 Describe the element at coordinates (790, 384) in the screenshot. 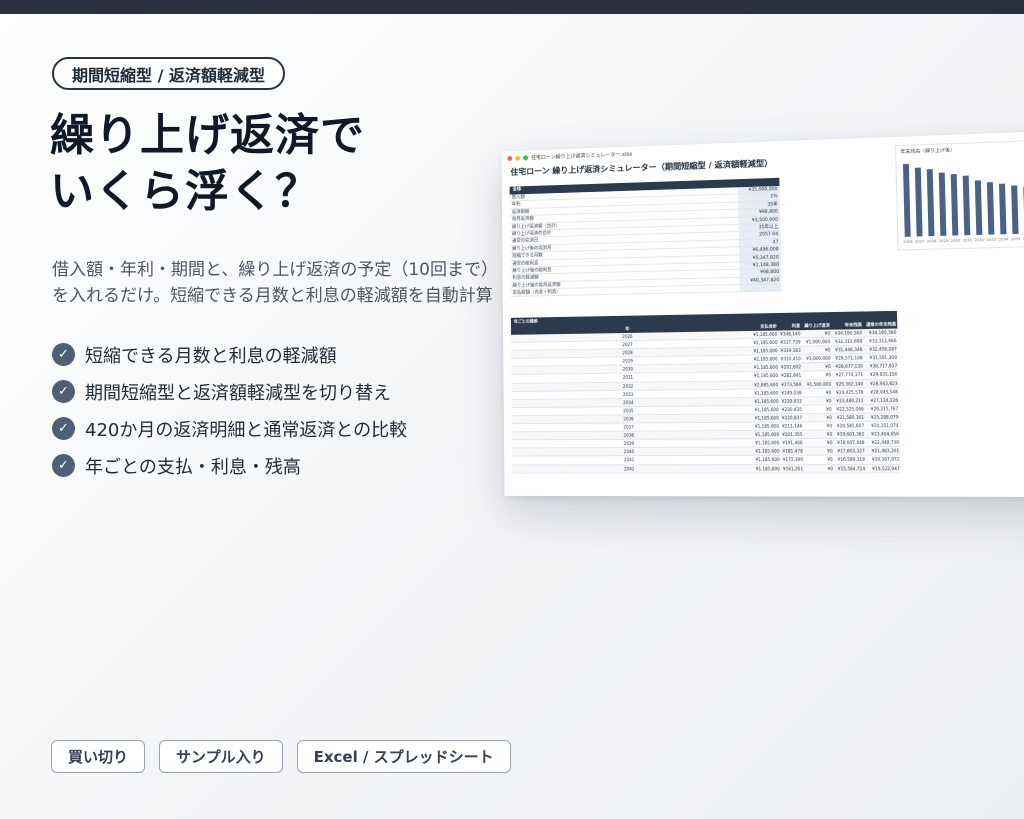

I see `yearly-cell: ¥273,569` at that location.